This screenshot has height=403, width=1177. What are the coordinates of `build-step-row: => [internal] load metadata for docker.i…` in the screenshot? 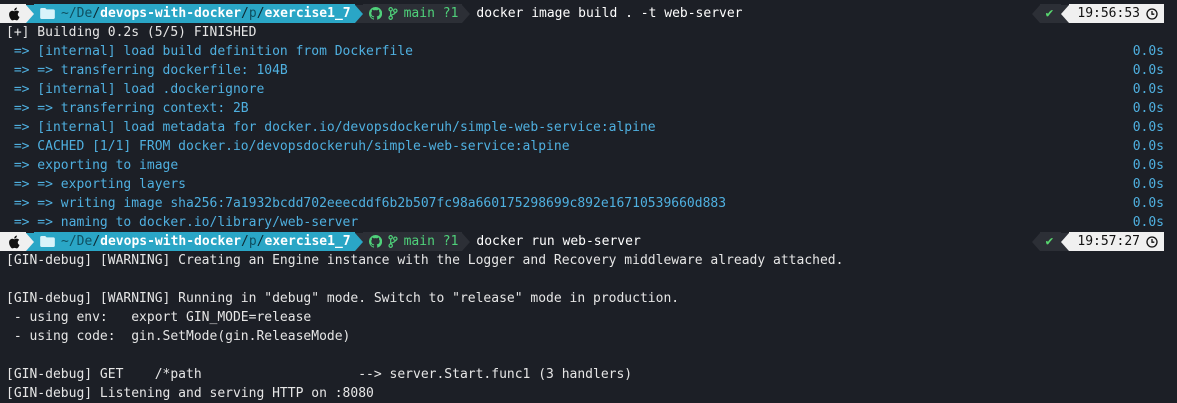 It's located at (588, 127).